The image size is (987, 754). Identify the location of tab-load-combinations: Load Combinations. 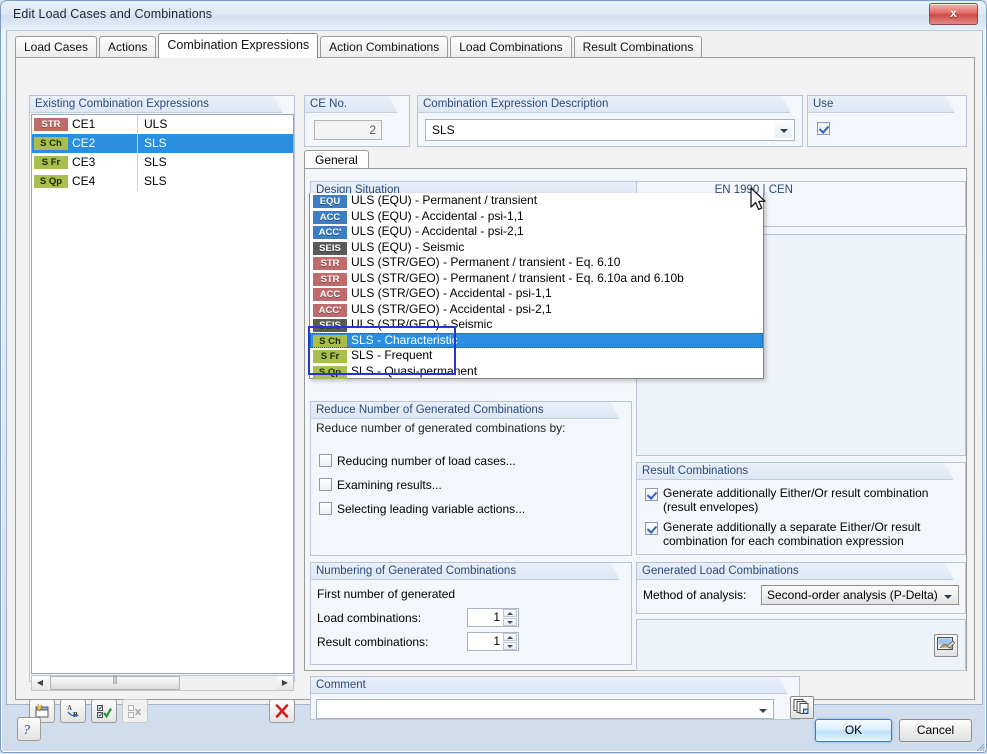
(511, 46).